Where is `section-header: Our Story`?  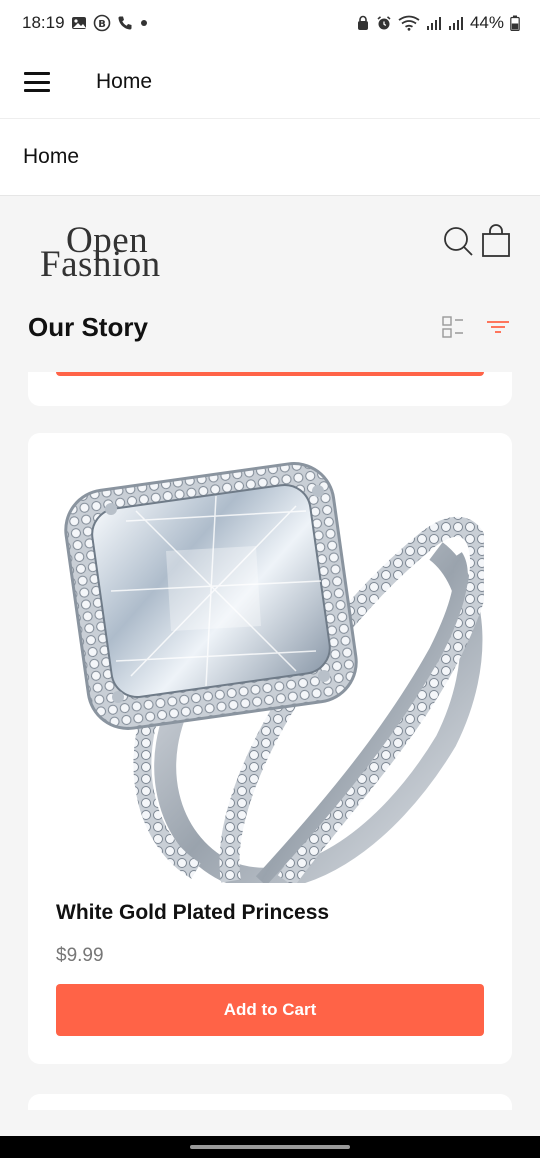
section-header: Our Story is located at coordinates (270, 328).